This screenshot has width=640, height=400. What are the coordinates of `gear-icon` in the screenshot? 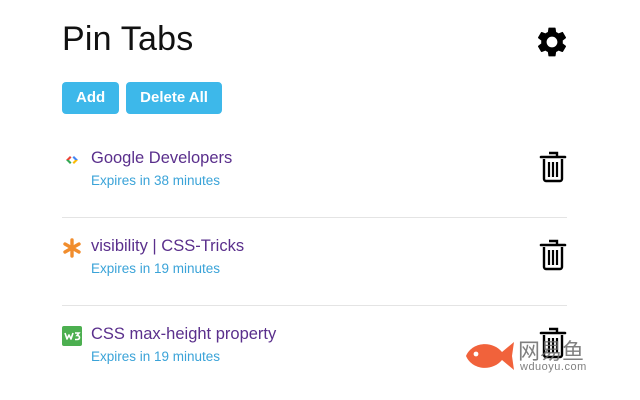 It's located at (552, 42).